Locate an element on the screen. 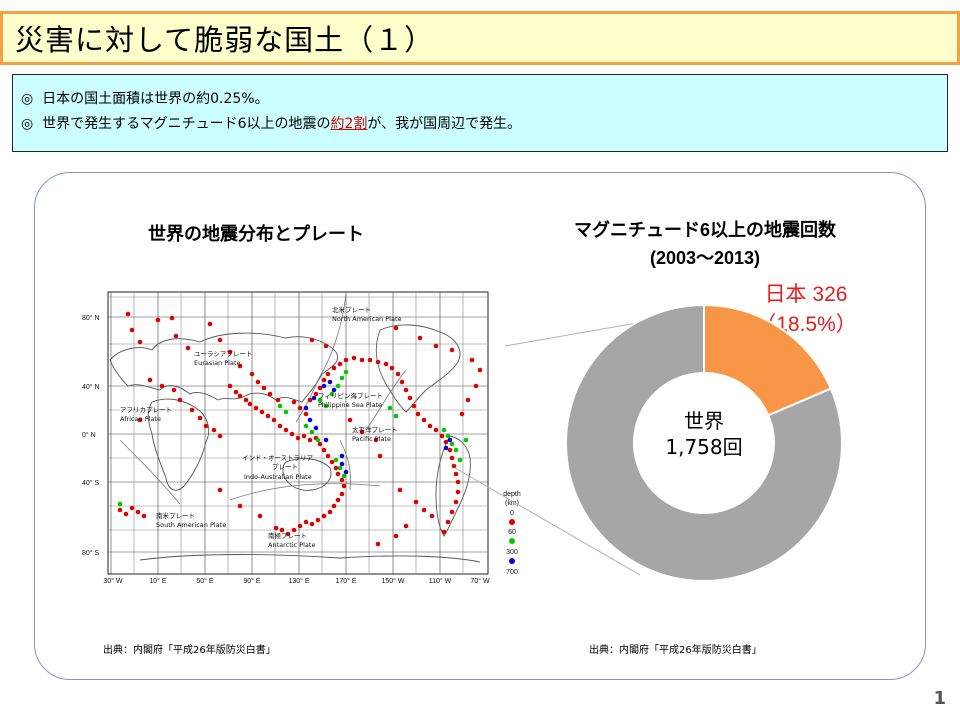 The image size is (960, 720). lon-label: 50° E is located at coordinates (205, 581).